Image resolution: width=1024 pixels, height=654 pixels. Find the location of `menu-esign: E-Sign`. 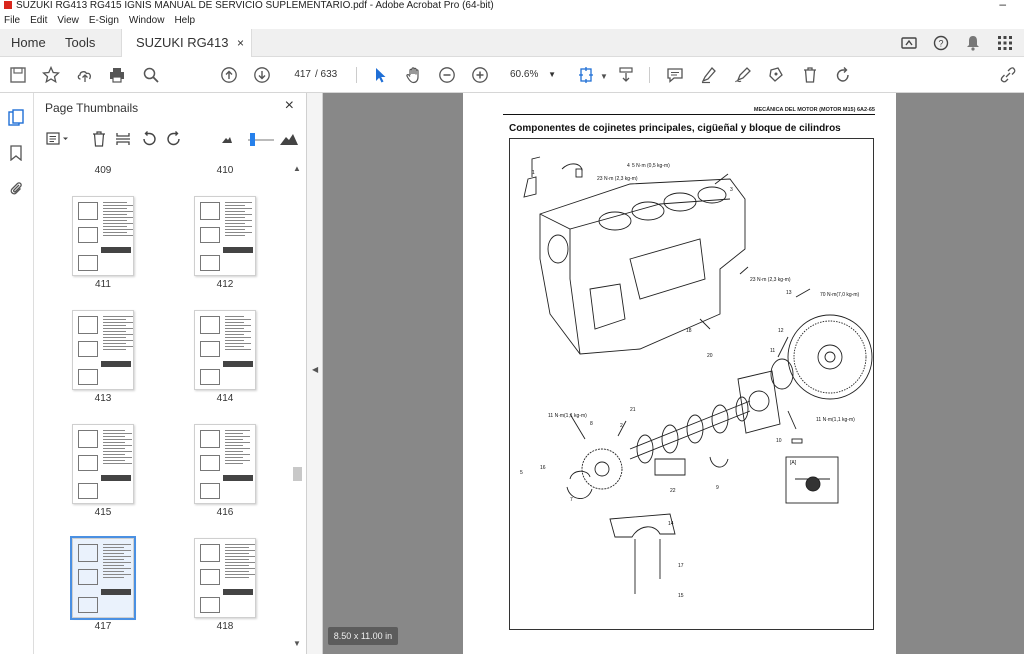

menu-esign: E-Sign is located at coordinates (104, 20).